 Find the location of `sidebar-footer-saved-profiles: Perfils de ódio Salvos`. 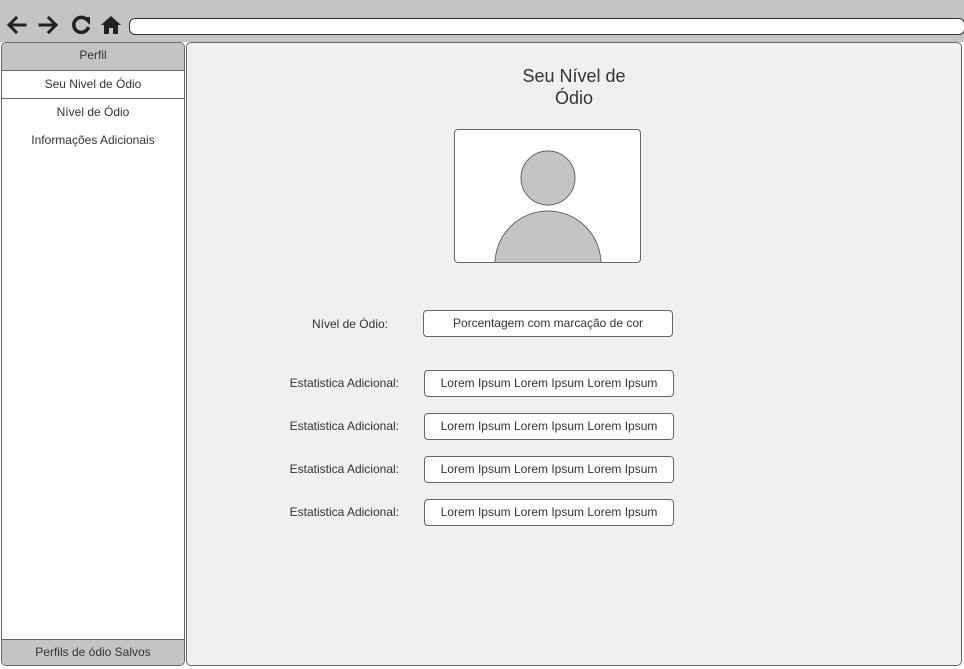

sidebar-footer-saved-profiles: Perfils de ódio Salvos is located at coordinates (93, 652).